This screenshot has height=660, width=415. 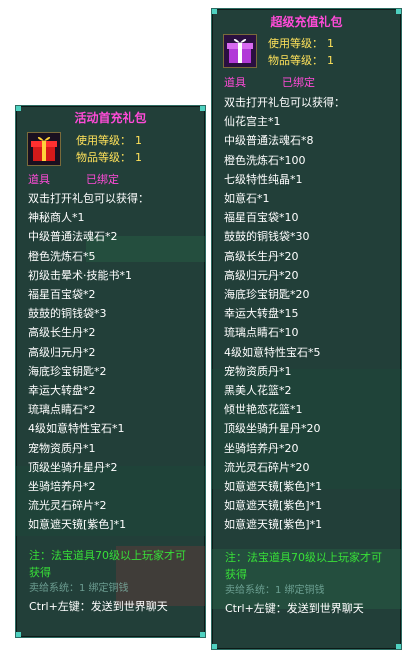 What do you see at coordinates (62, 410) in the screenshot?
I see `reward-item: 琉璃点睛石*2` at bounding box center [62, 410].